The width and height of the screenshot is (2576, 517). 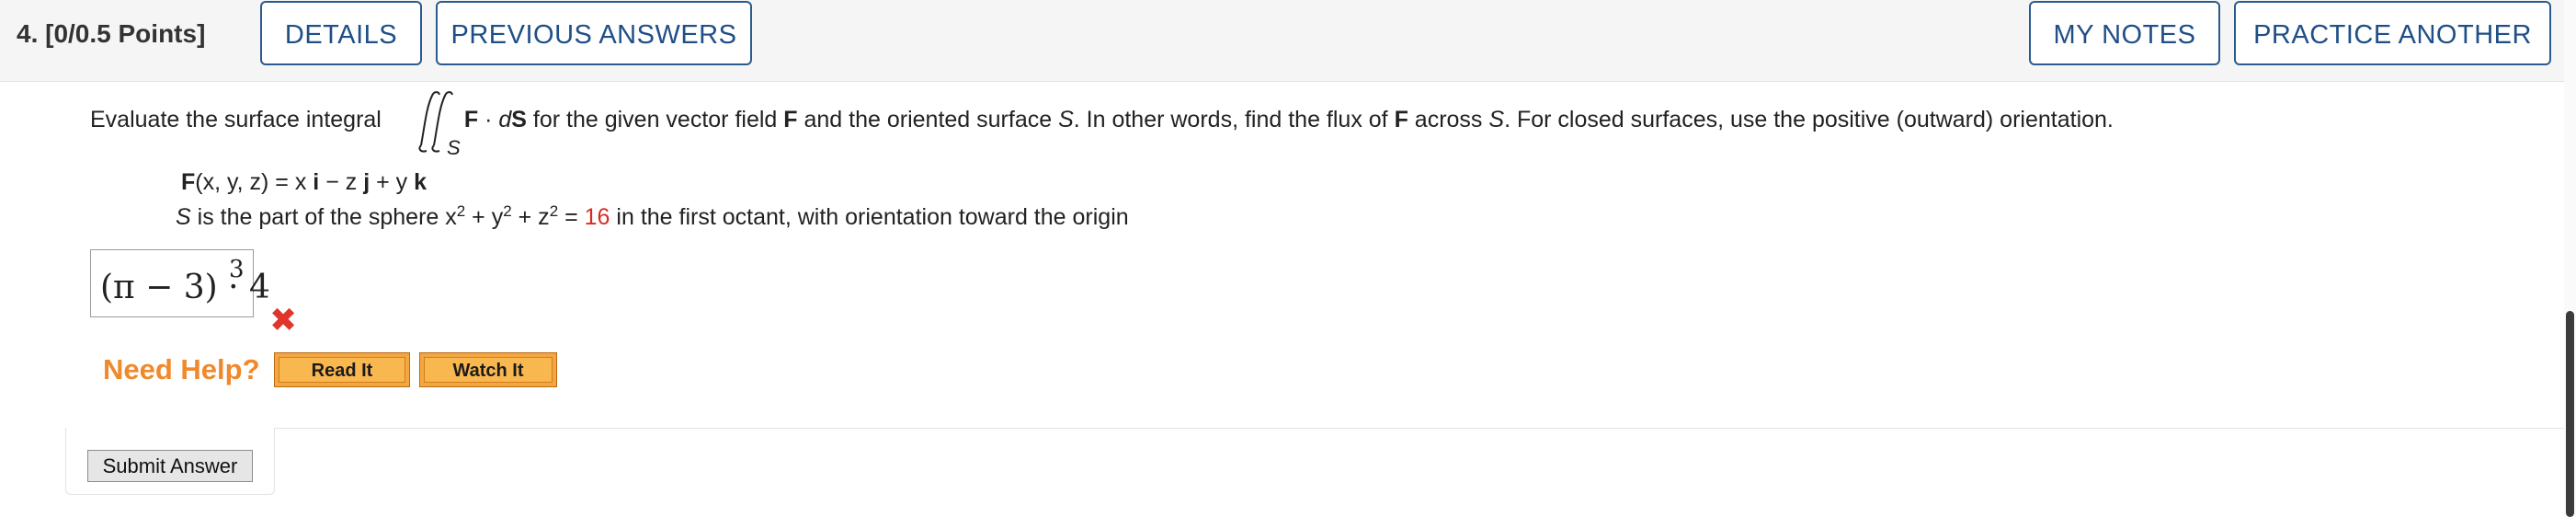 What do you see at coordinates (507, 211) in the screenshot?
I see `exponent-2: 2` at bounding box center [507, 211].